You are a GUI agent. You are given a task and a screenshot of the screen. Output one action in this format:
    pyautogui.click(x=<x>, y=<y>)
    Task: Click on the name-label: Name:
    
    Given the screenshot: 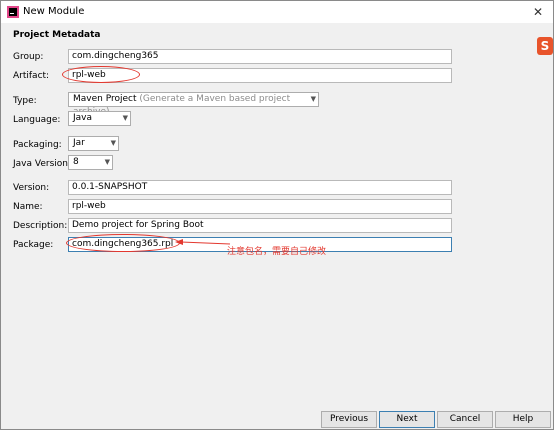 What is the action you would take?
    pyautogui.click(x=28, y=207)
    